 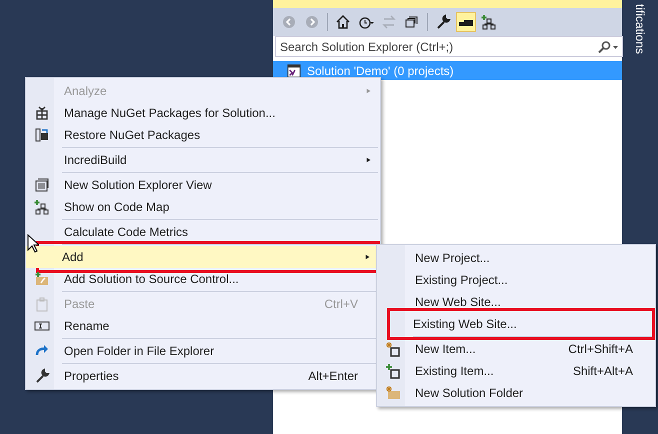 What do you see at coordinates (412, 22) in the screenshot?
I see `collapse-icon` at bounding box center [412, 22].